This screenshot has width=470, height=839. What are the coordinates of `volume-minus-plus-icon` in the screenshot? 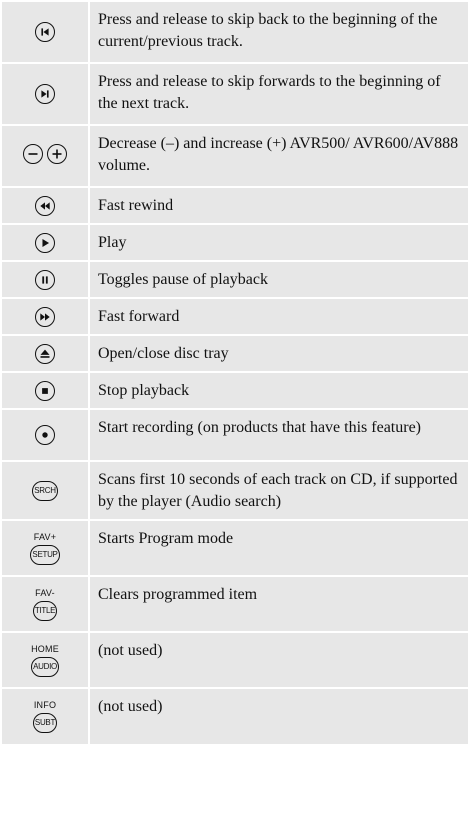 It's located at (45, 153).